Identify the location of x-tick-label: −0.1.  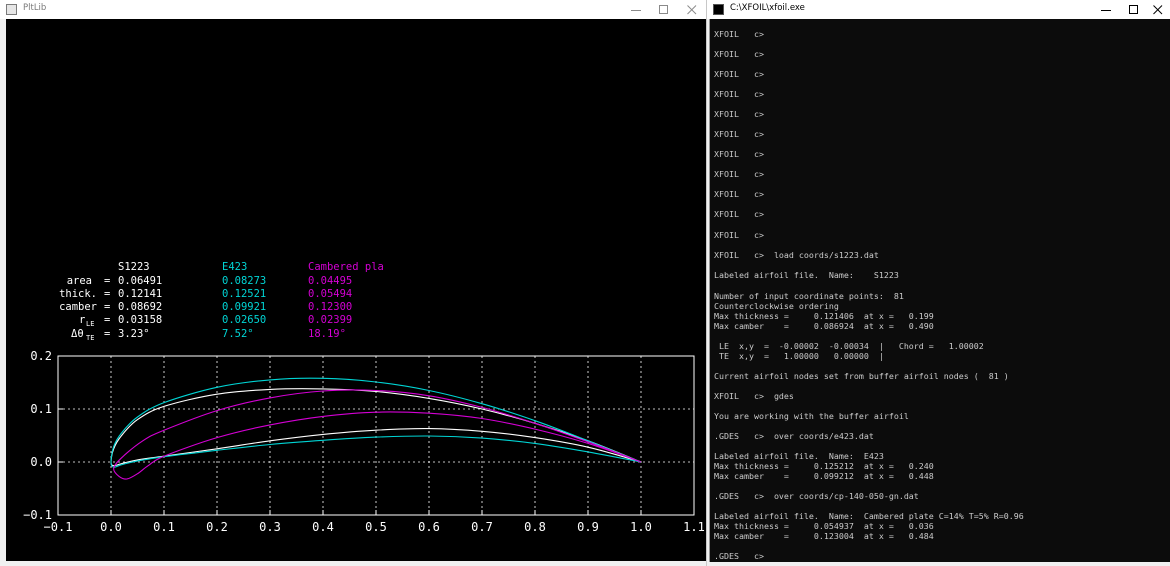
(58, 527).